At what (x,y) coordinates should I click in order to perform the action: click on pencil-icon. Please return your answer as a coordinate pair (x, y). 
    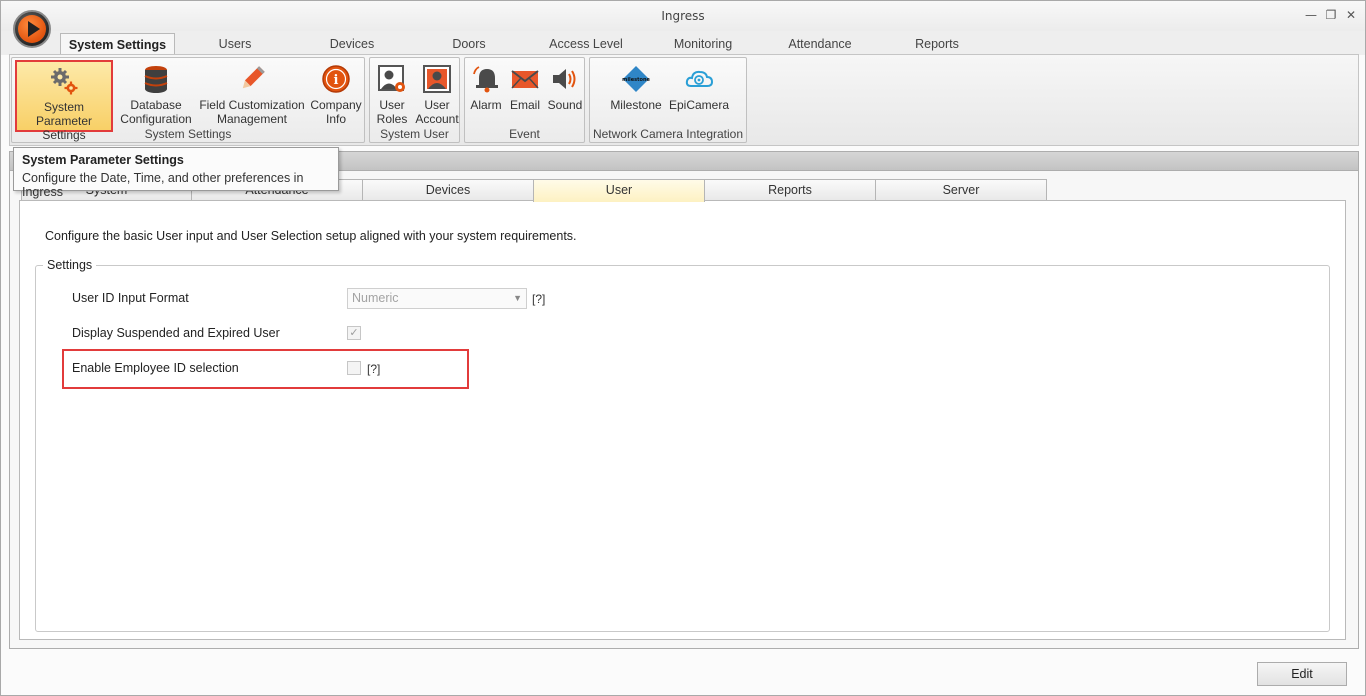
    Looking at the image, I should click on (253, 77).